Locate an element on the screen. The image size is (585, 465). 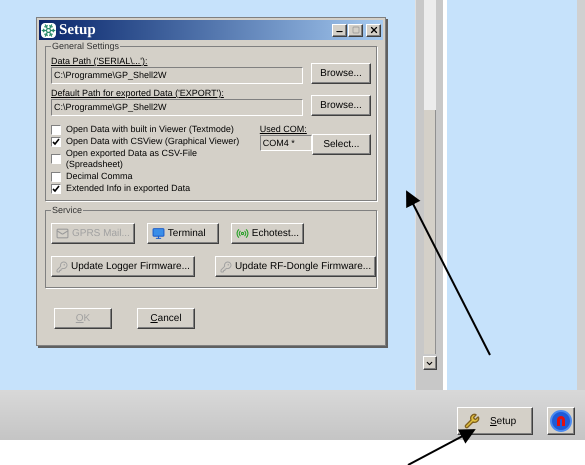
group-title: General Settings is located at coordinates (85, 47).